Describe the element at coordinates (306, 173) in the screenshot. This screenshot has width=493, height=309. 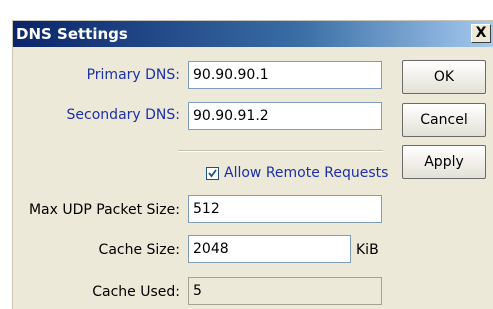
I see `allow-remote-requests-label: Allow Remote Requests` at that location.